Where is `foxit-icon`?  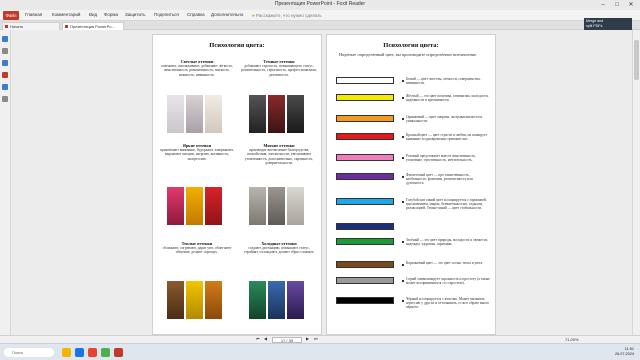
foxit-icon is located at coordinates (6, 26).